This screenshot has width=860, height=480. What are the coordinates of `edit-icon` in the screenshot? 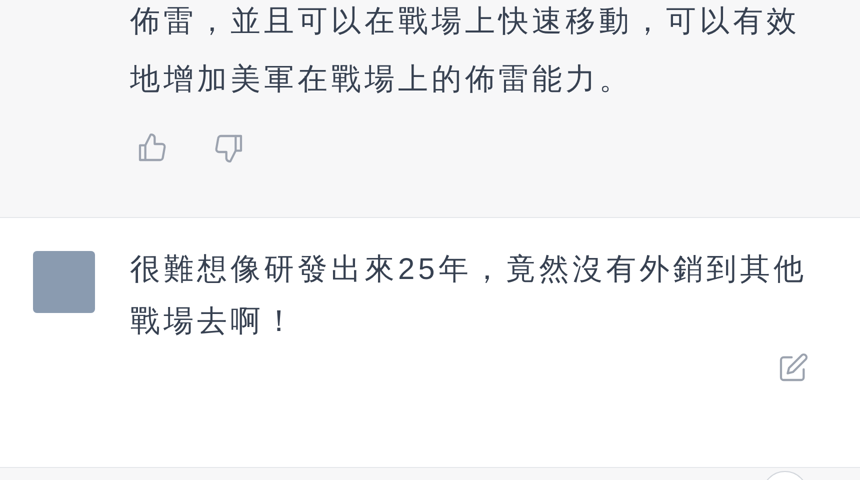 It's located at (793, 368).